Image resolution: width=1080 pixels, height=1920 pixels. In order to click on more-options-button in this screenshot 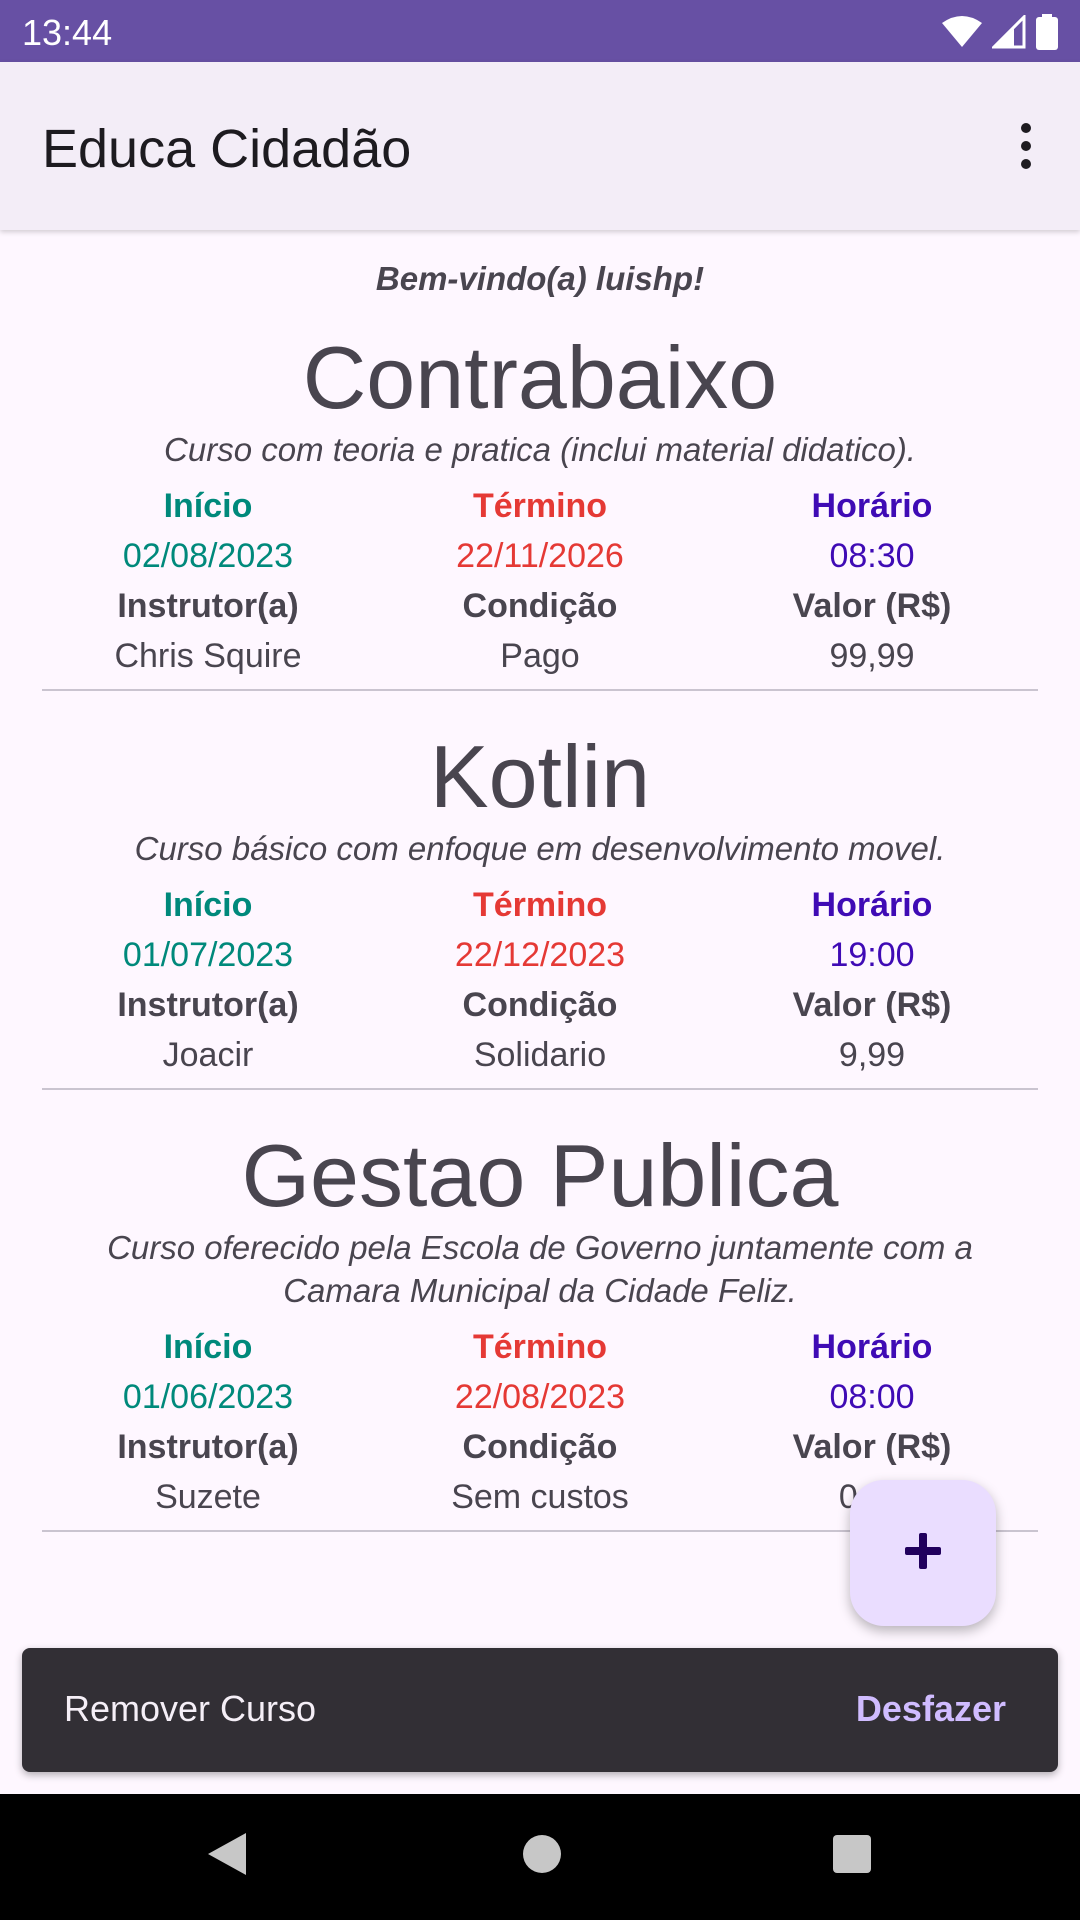, I will do `click(1026, 146)`.